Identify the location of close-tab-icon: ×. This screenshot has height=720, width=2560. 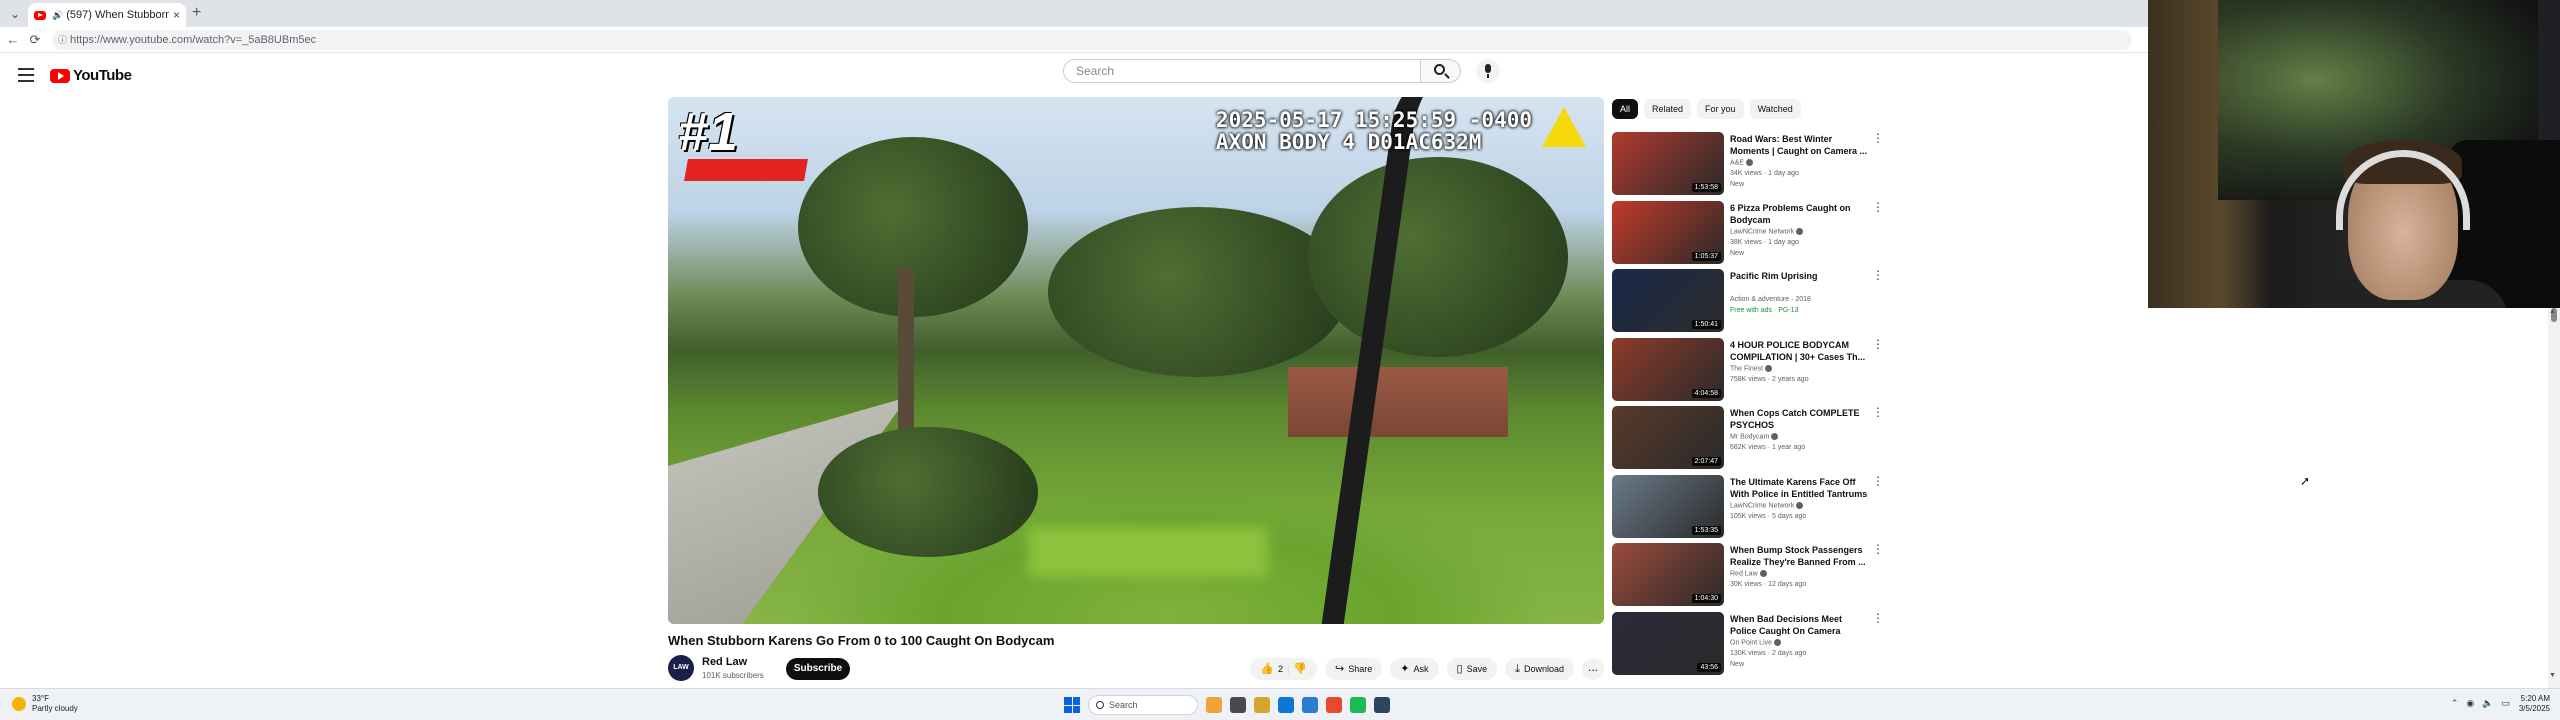
(176, 15).